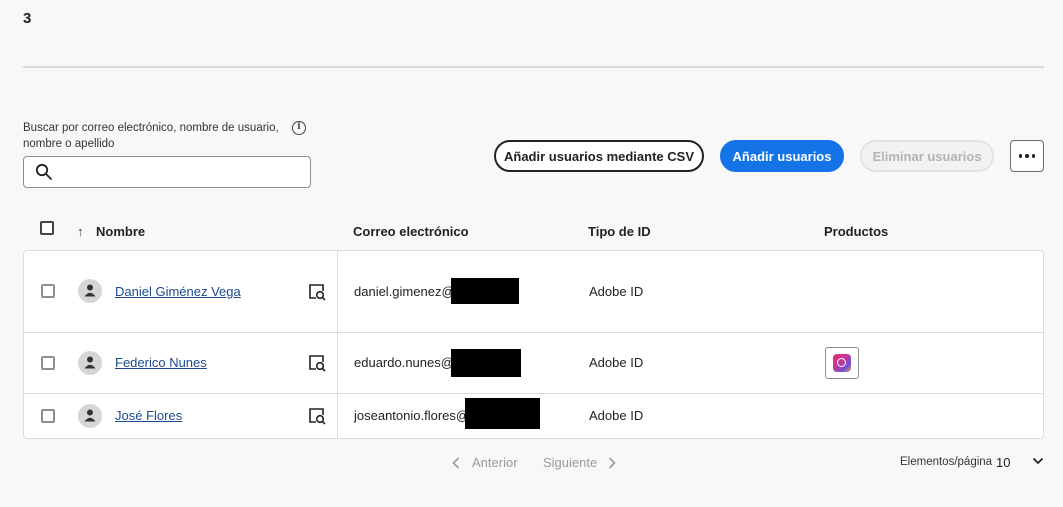  I want to click on sort-ascending-icon: ↑, so click(80, 231).